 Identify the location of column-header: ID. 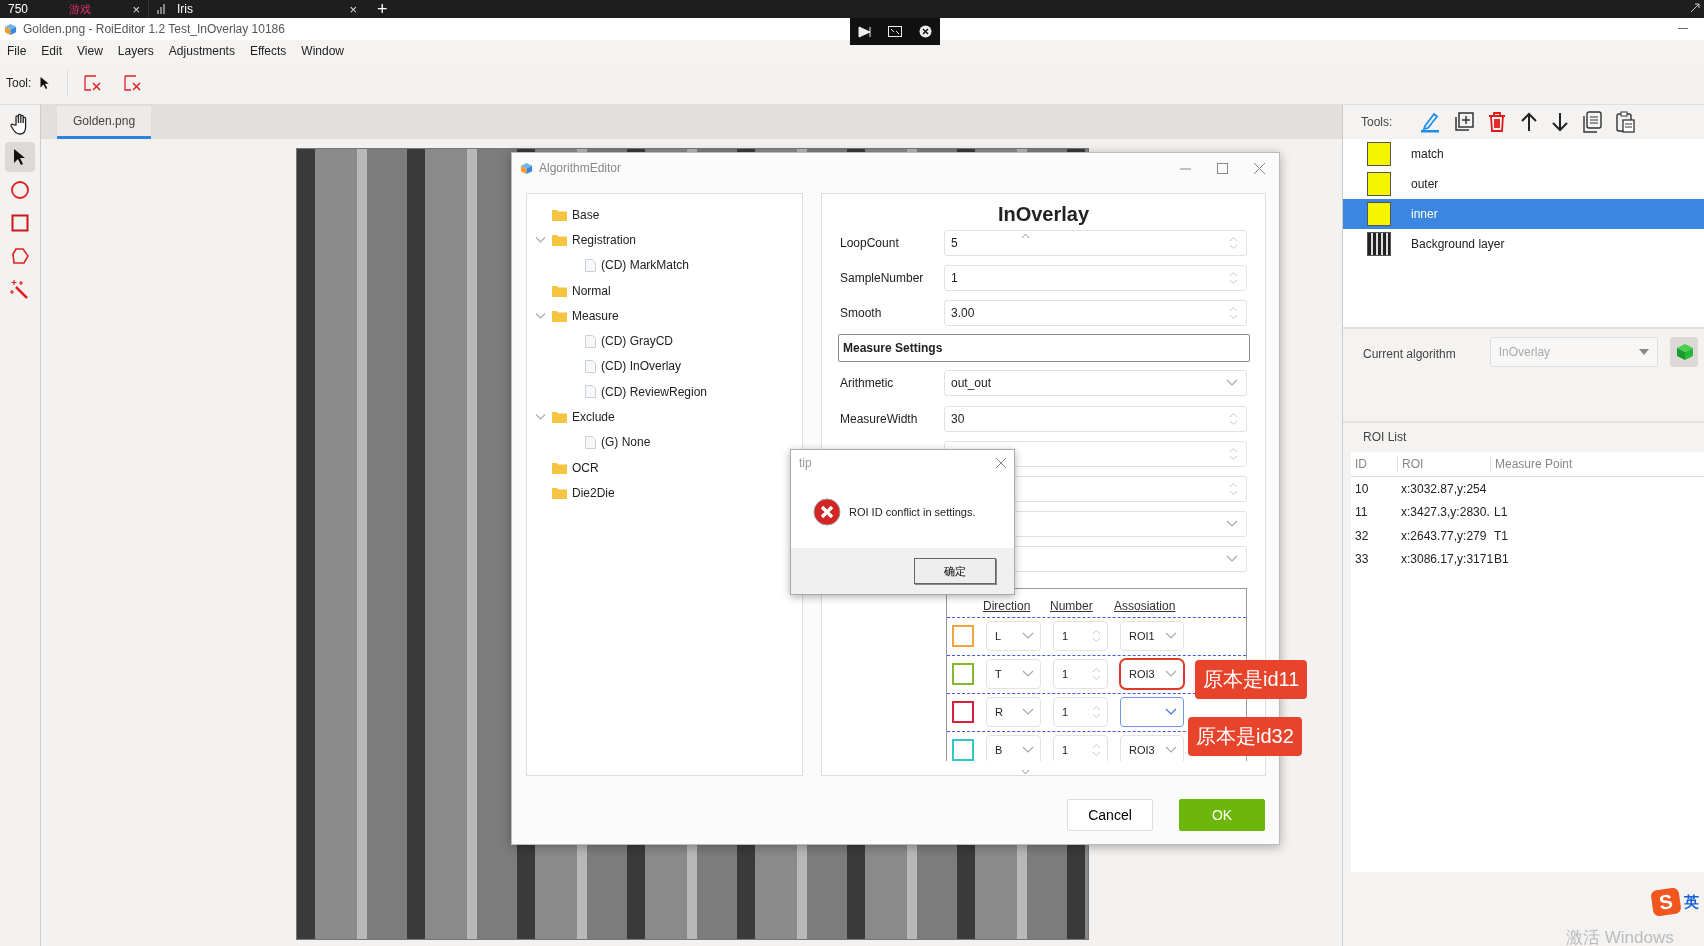
(1361, 464).